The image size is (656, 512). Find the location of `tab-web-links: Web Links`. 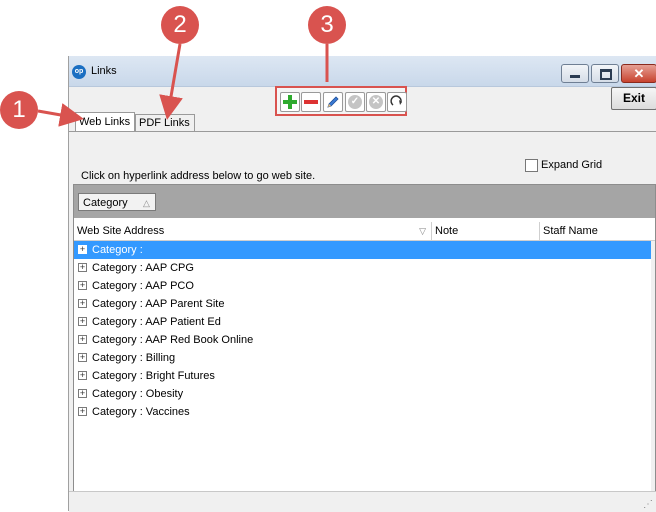

tab-web-links: Web Links is located at coordinates (105, 121).